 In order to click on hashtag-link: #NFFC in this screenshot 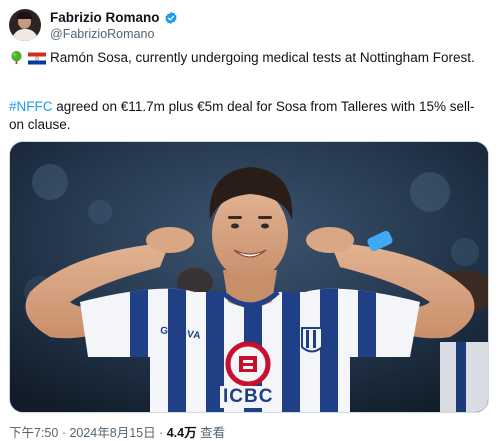, I will do `click(31, 106)`.